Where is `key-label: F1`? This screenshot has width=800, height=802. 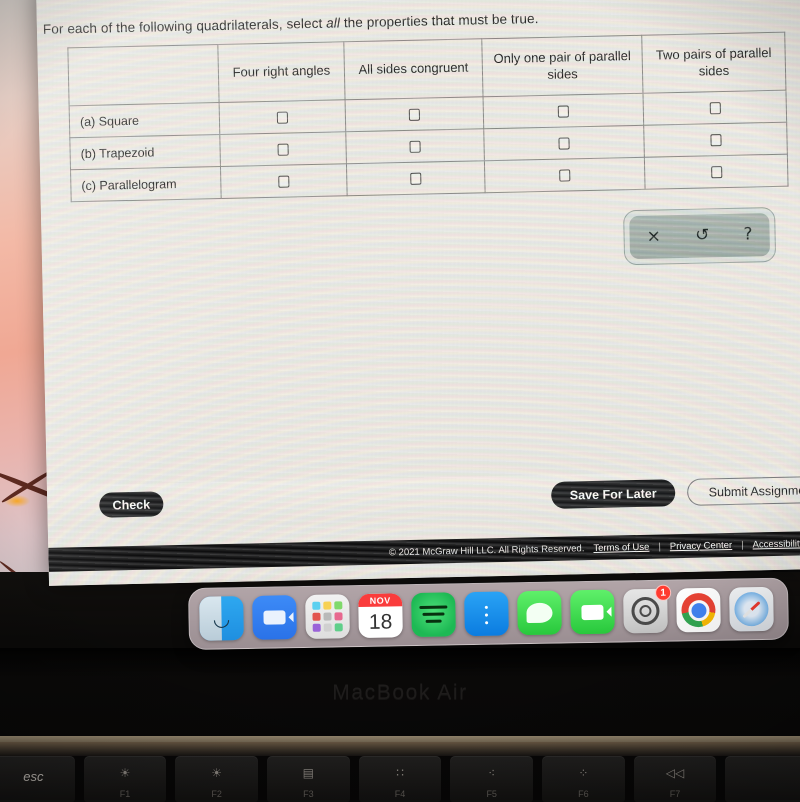 key-label: F1 is located at coordinates (125, 794).